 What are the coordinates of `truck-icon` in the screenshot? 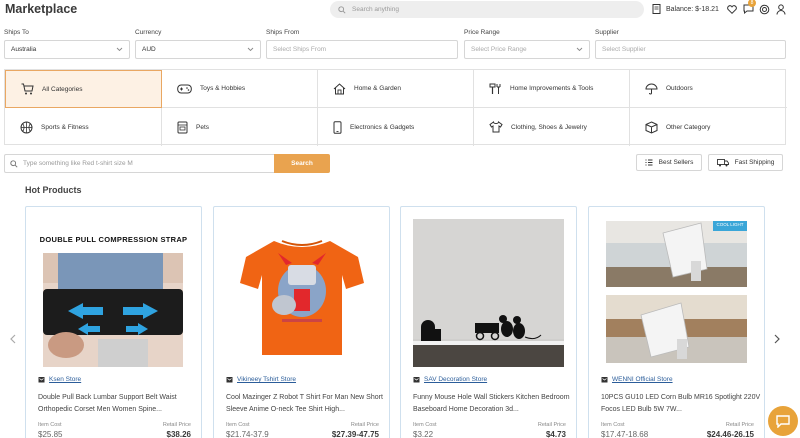 It's located at (722, 162).